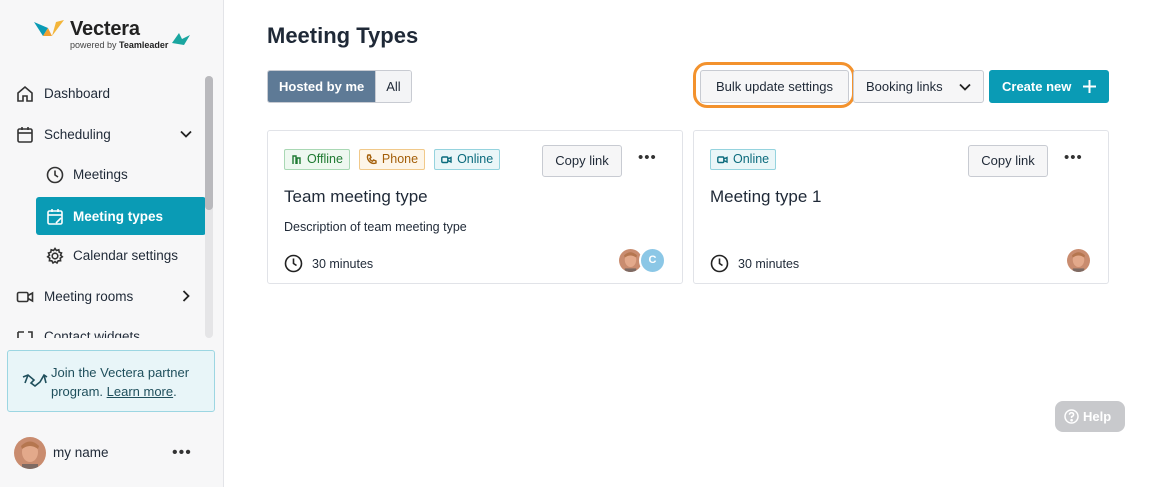 This screenshot has width=1150, height=487. I want to click on vectera-logo: Vectera powered by Teamleader, so click(114, 36).